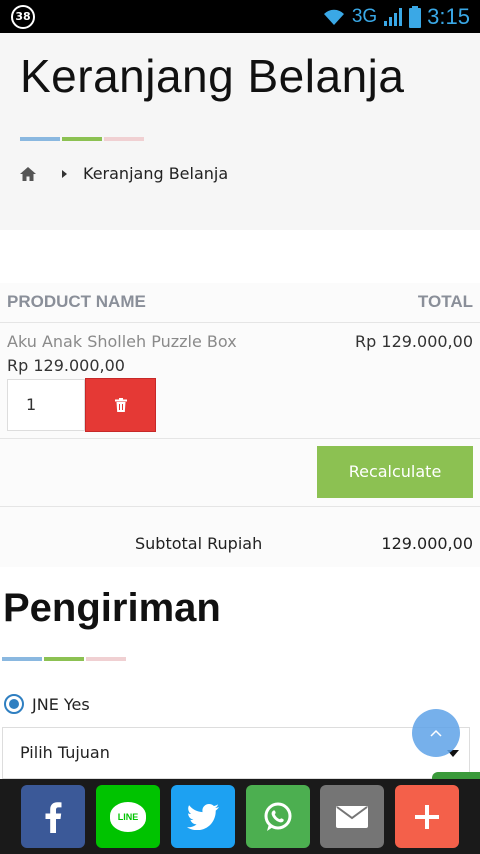 The width and height of the screenshot is (480, 854). What do you see at coordinates (427, 543) in the screenshot?
I see `subtotal-value: 129.000,00` at bounding box center [427, 543].